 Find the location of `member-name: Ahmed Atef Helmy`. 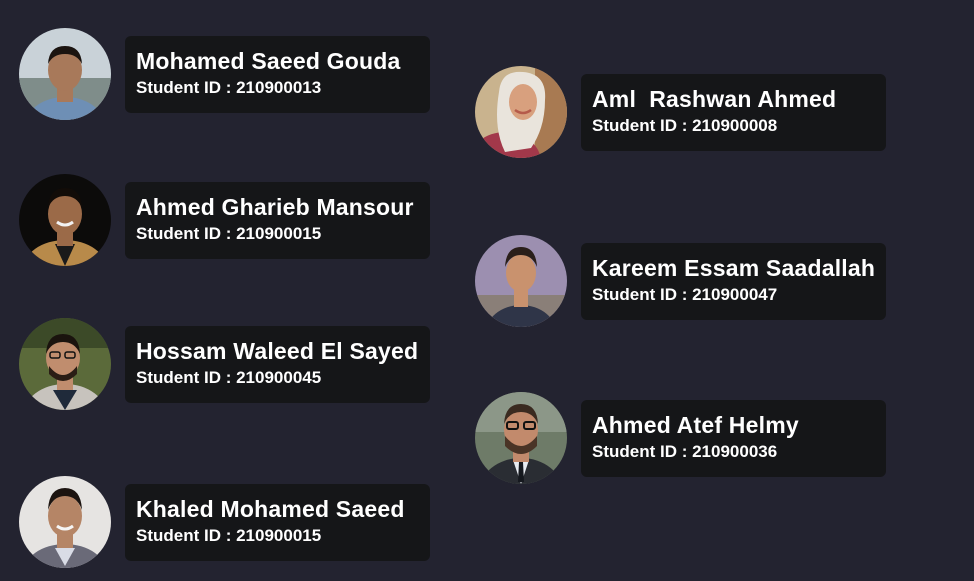

member-name: Ahmed Atef Helmy is located at coordinates (695, 424).